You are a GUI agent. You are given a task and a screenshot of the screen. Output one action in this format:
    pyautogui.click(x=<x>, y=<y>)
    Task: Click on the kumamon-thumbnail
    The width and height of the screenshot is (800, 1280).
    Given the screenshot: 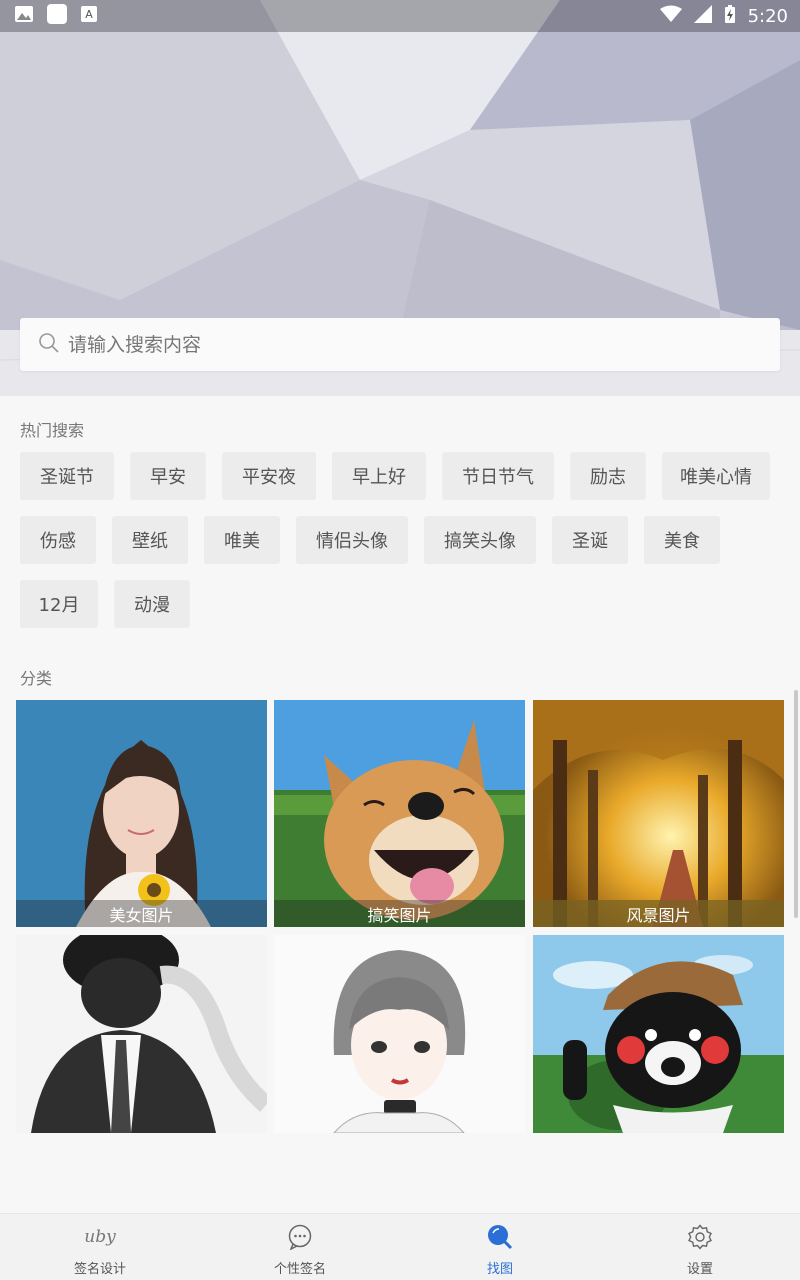 What is the action you would take?
    pyautogui.click(x=658, y=1034)
    